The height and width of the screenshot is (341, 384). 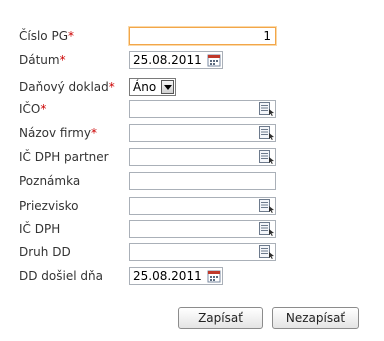 I want to click on save-button: Zapísať, so click(x=220, y=318).